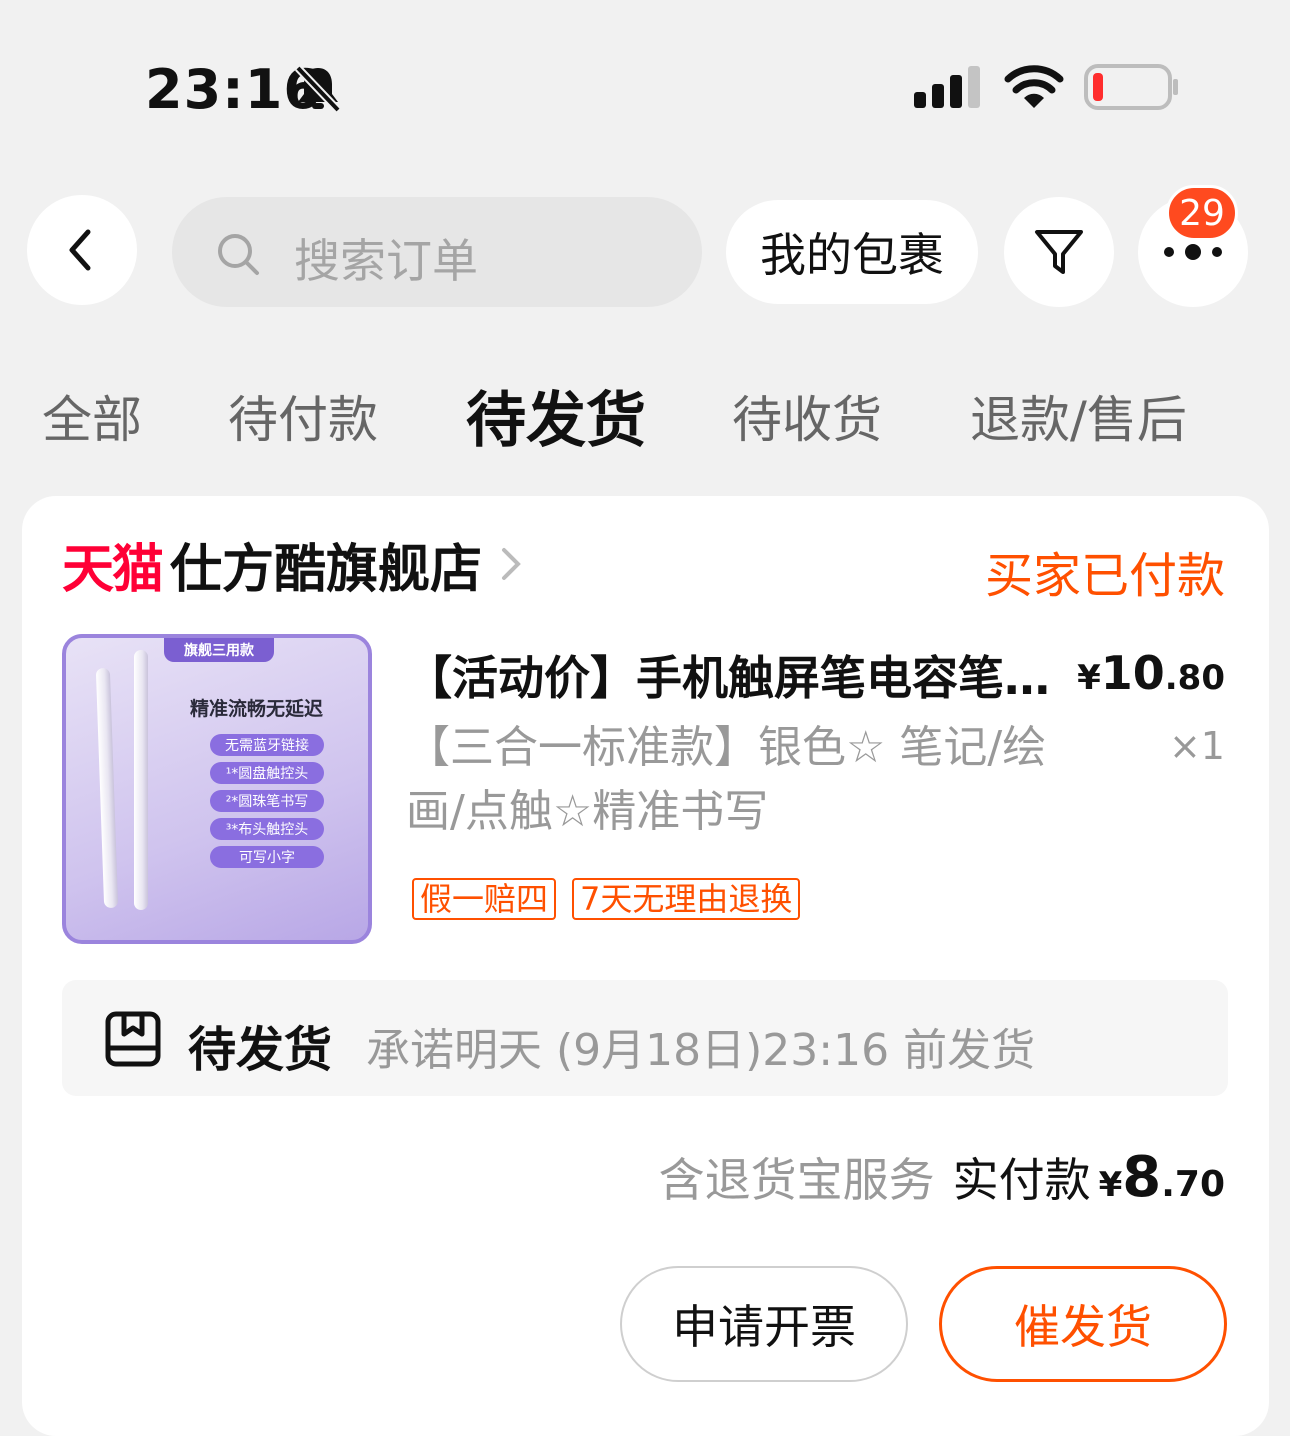 The height and width of the screenshot is (1436, 1290). What do you see at coordinates (1089, 678) in the screenshot?
I see `price-symbol: ¥` at bounding box center [1089, 678].